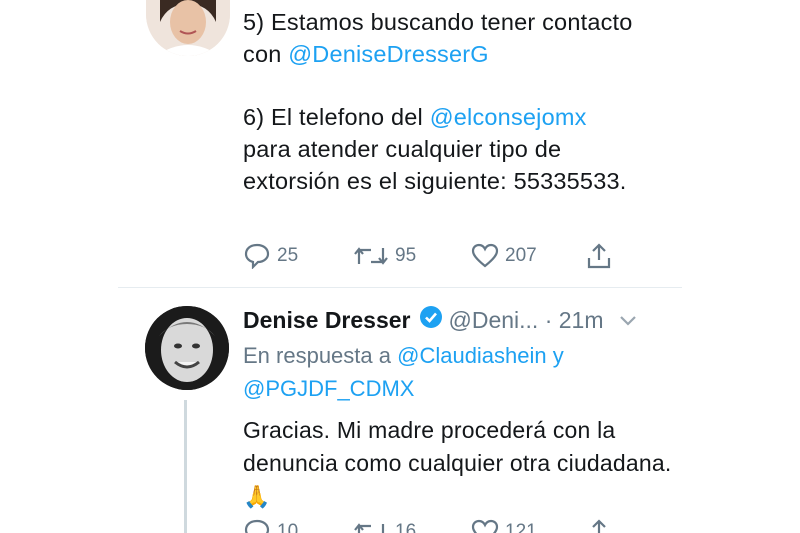  What do you see at coordinates (388, 54) in the screenshot?
I see `mention-link: @DeniseDresserG` at bounding box center [388, 54].